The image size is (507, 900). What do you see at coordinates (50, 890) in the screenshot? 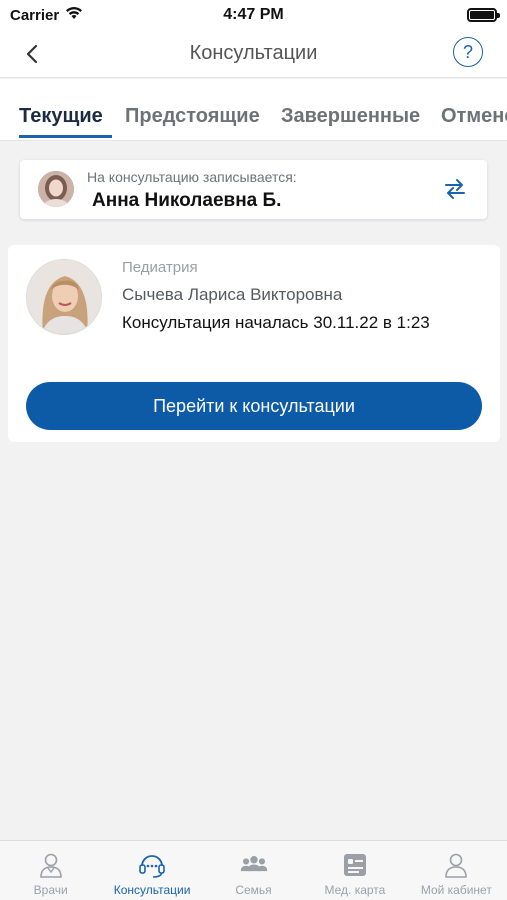
I see `bottom-tab-label: Врачи` at bounding box center [50, 890].